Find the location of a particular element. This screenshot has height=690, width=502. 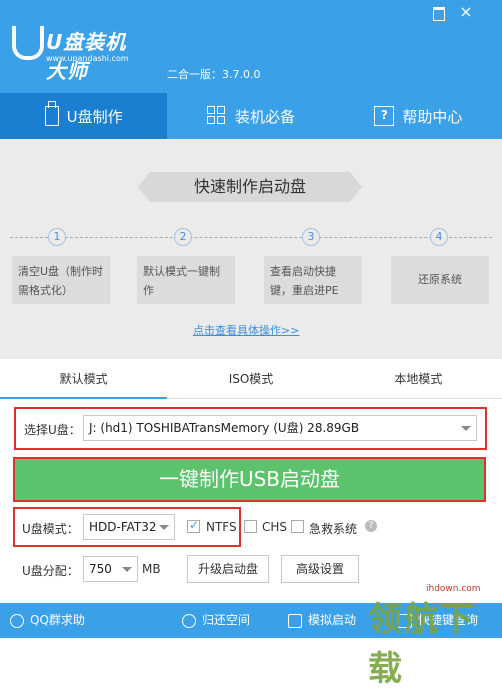

tab-iso-mode: ISO模式 is located at coordinates (250, 378).